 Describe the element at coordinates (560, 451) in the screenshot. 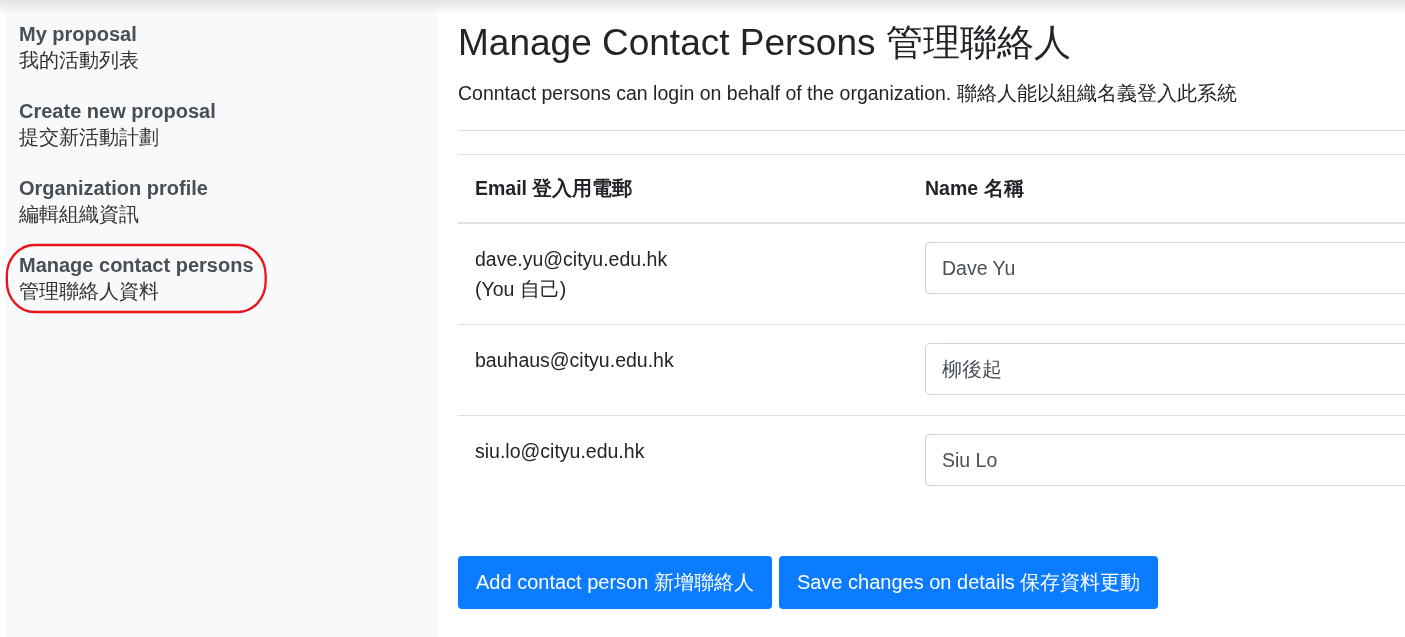

I see `email-text: siu.lo@cityu.edu.hk` at that location.